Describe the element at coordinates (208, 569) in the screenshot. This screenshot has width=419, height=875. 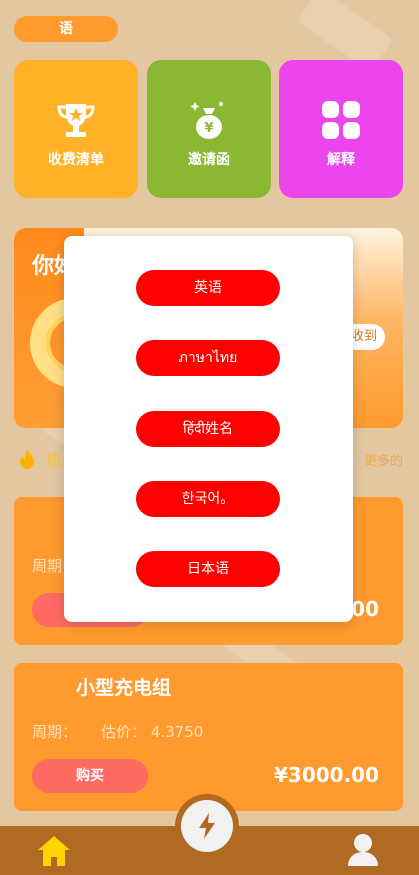
I see `language-option: 日本语` at that location.